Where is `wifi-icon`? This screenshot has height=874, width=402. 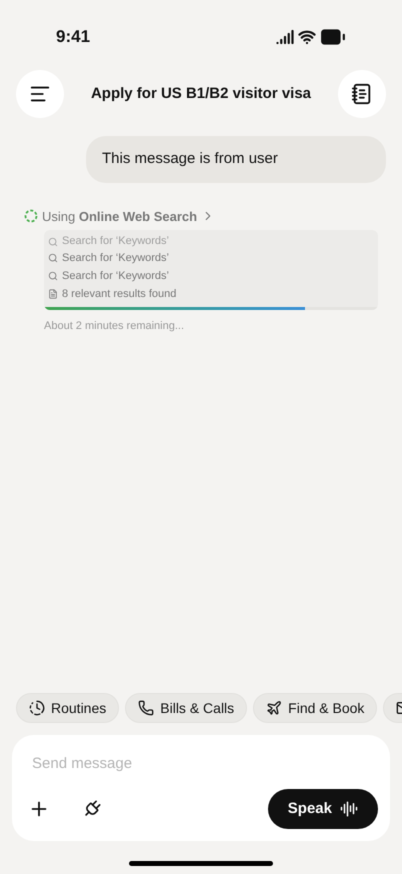
wifi-icon is located at coordinates (307, 37).